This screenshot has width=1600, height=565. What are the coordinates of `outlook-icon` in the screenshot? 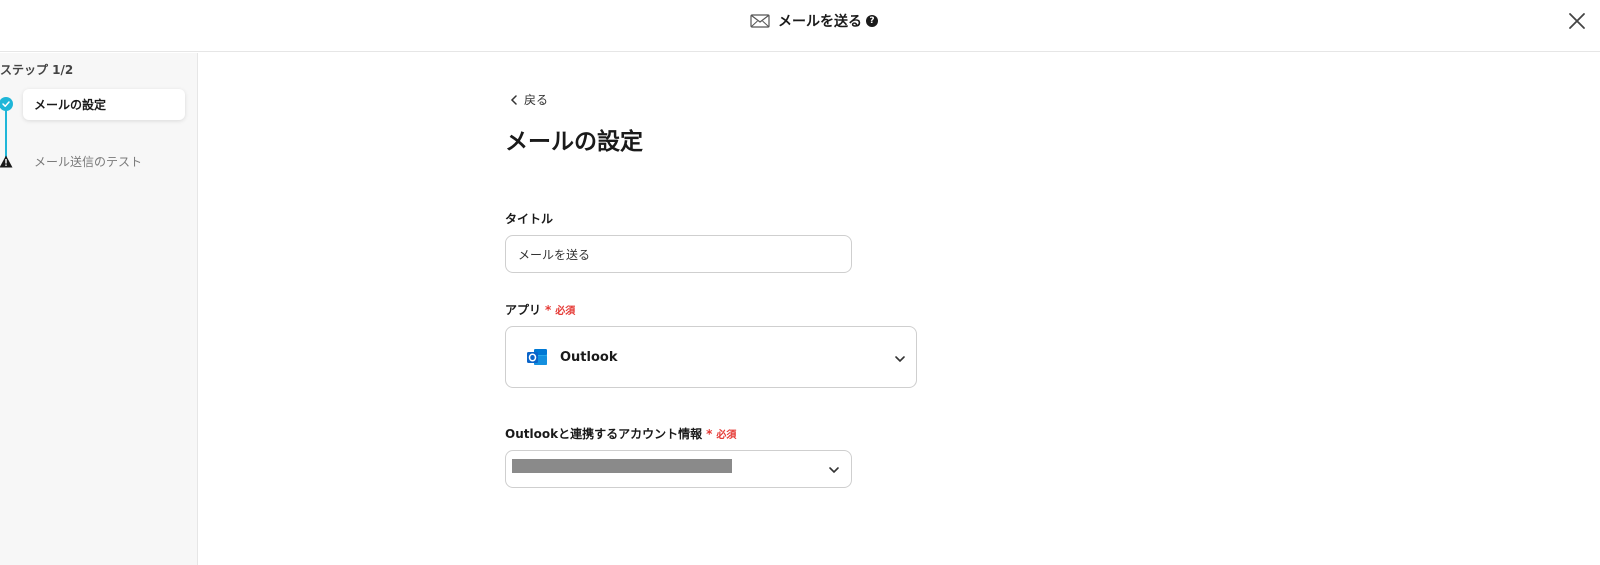 It's located at (537, 357).